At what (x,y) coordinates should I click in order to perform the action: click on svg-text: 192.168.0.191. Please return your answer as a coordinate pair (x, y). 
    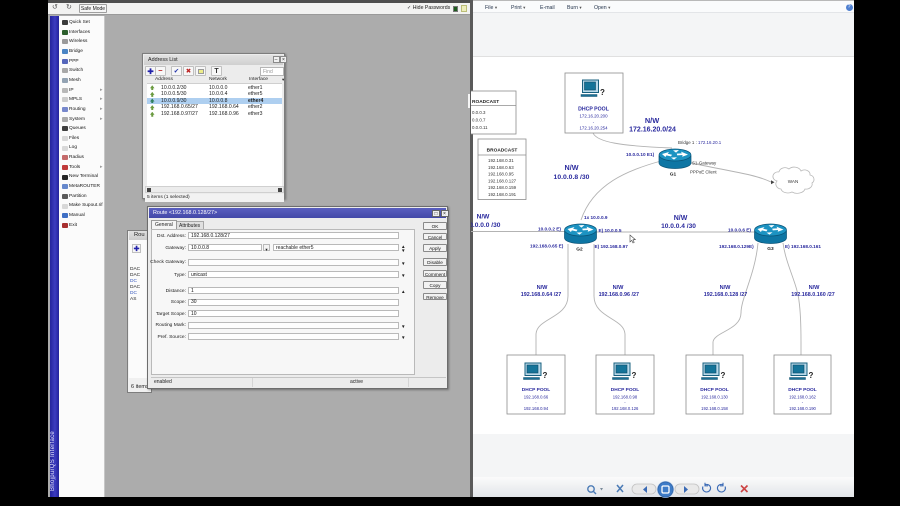
    Looking at the image, I should click on (502, 194).